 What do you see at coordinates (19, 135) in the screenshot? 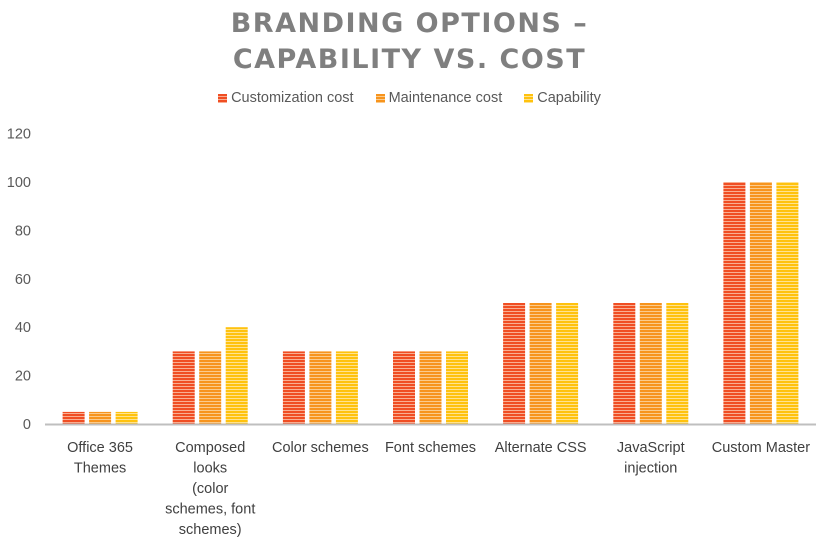
I see `y-tick-label: 120` at bounding box center [19, 135].